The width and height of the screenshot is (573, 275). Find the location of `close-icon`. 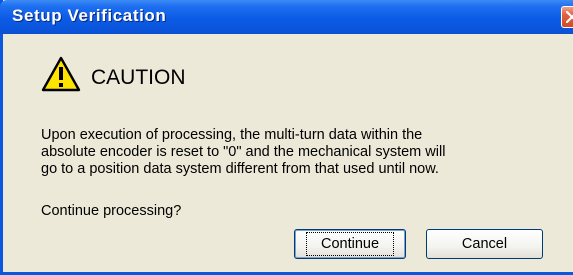

close-icon is located at coordinates (569, 17).